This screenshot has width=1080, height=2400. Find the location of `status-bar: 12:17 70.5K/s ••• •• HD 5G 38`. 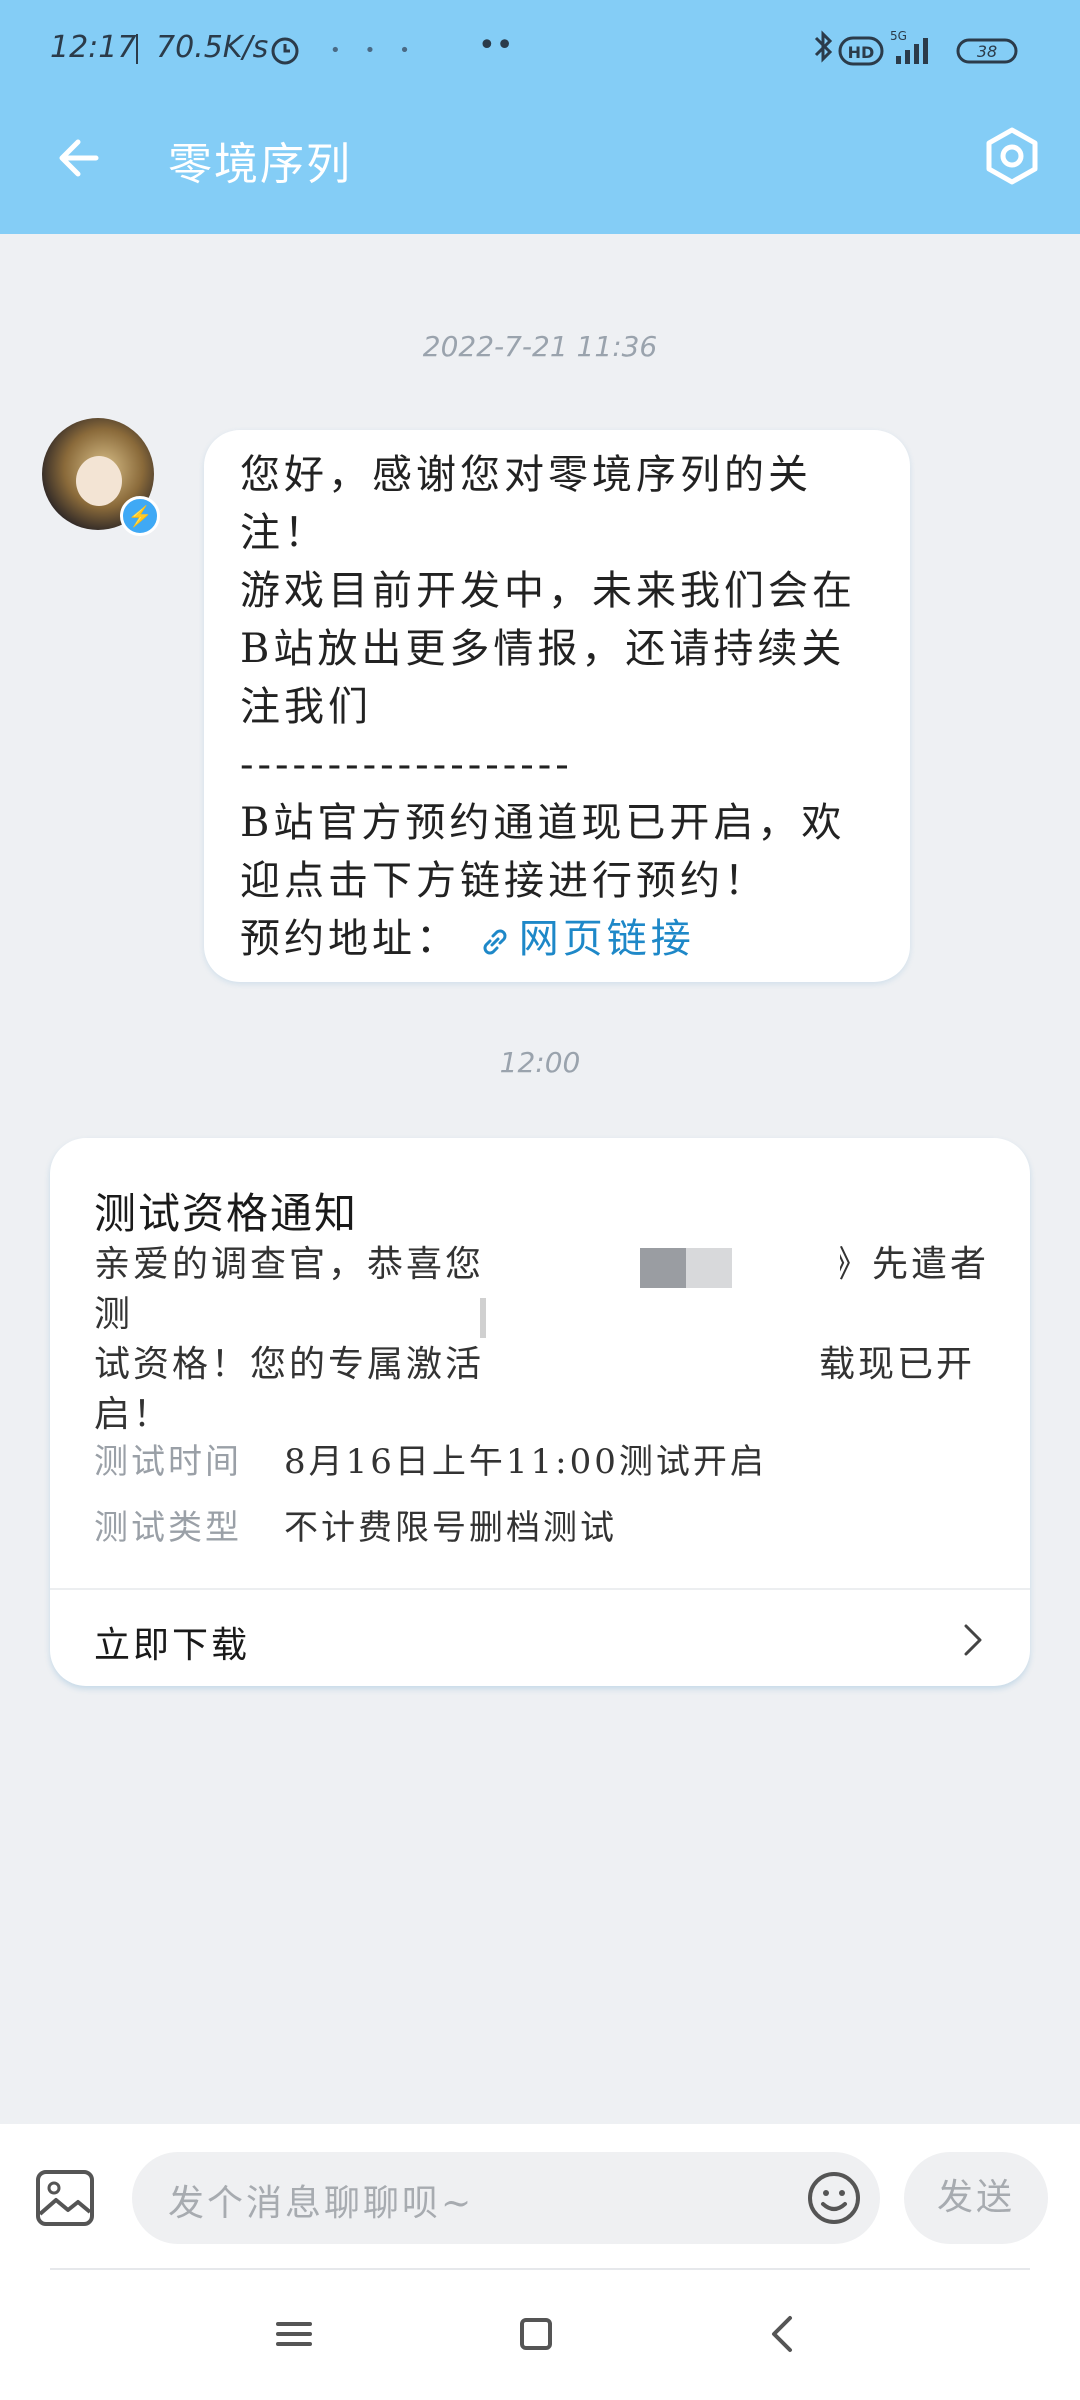

status-bar: 12:17 70.5K/s ••• •• HD 5G 38 is located at coordinates (540, 50).